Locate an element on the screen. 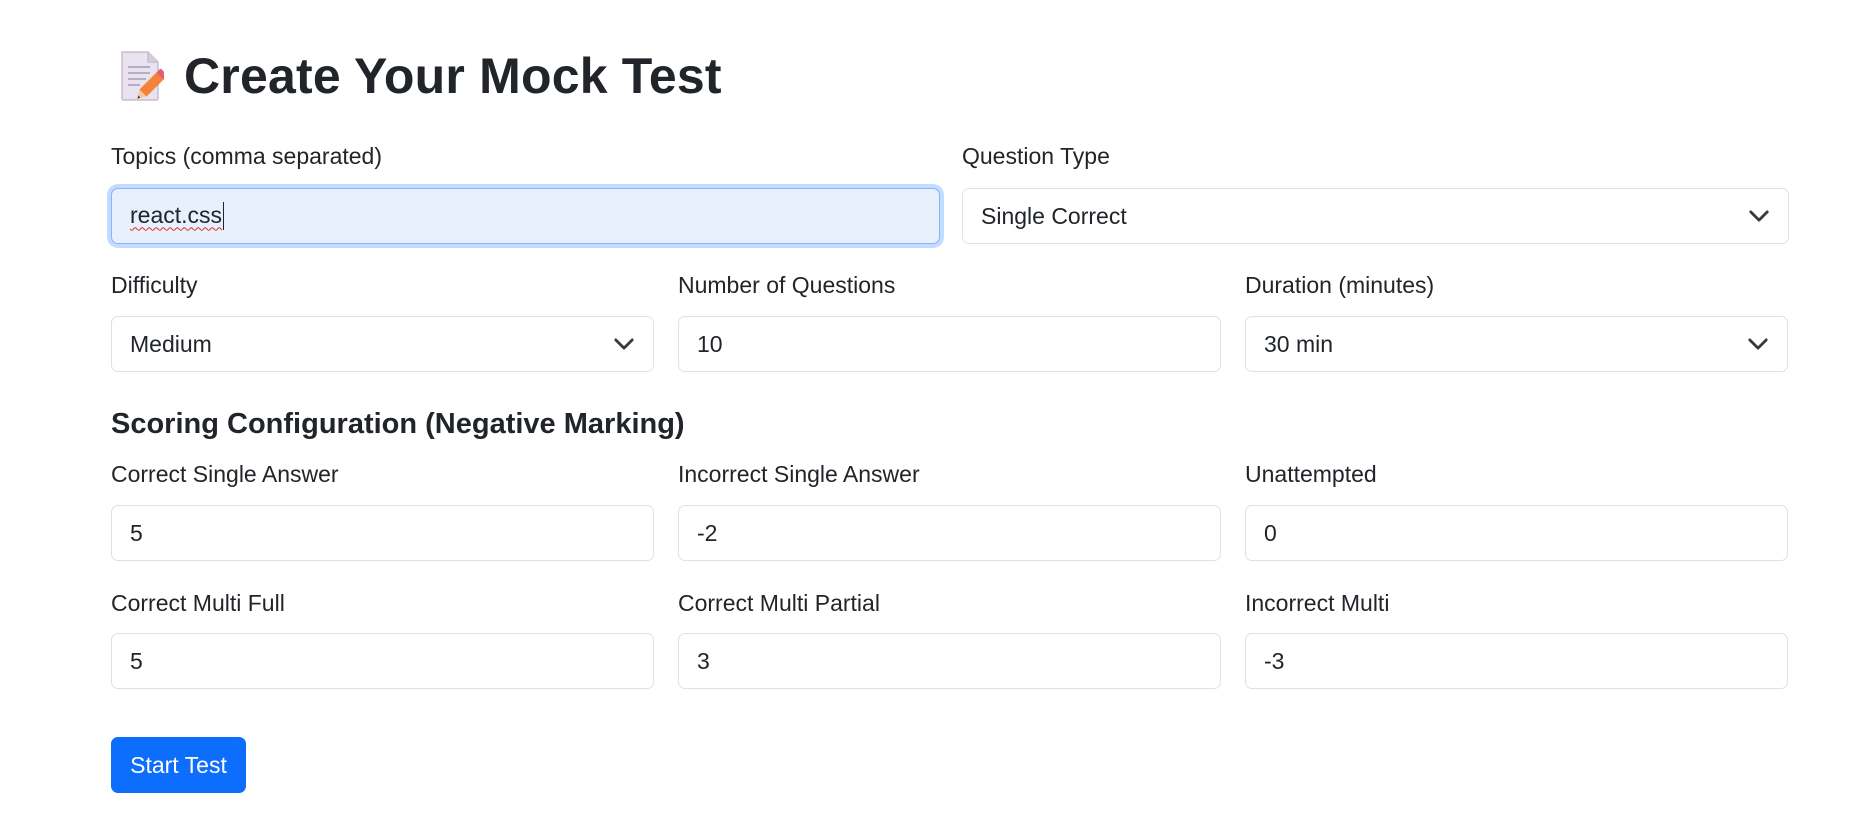  difficulty-value: Medium is located at coordinates (171, 343).